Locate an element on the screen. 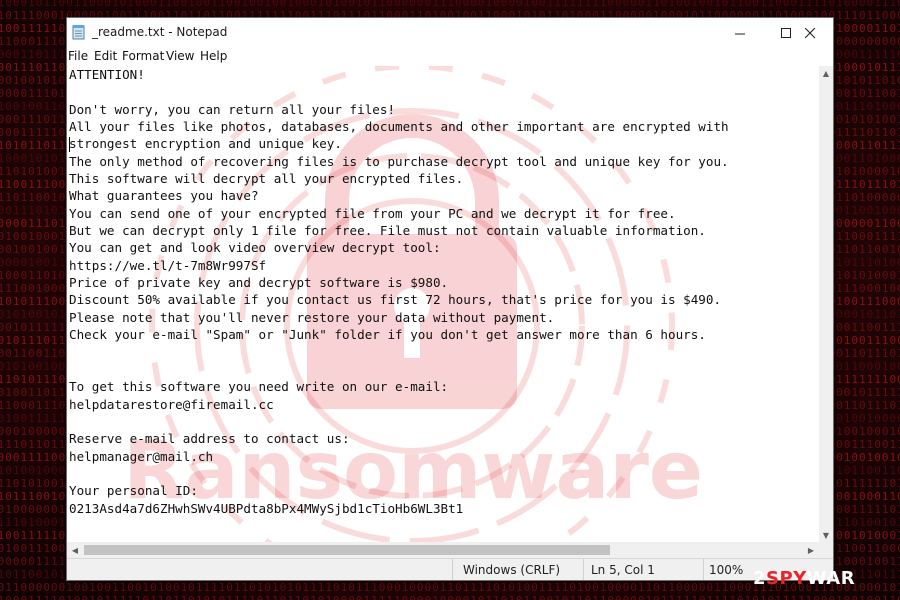  window-title: _readme.txt - Notepad is located at coordinates (160, 32).